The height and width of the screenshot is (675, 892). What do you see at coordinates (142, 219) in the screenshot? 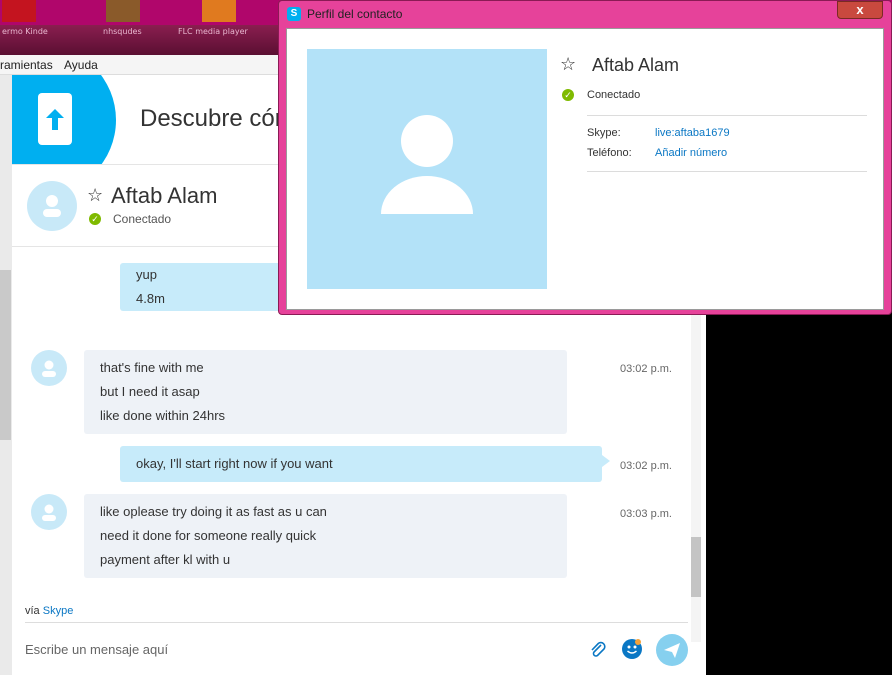
I see `contact-status: Conectado` at bounding box center [142, 219].